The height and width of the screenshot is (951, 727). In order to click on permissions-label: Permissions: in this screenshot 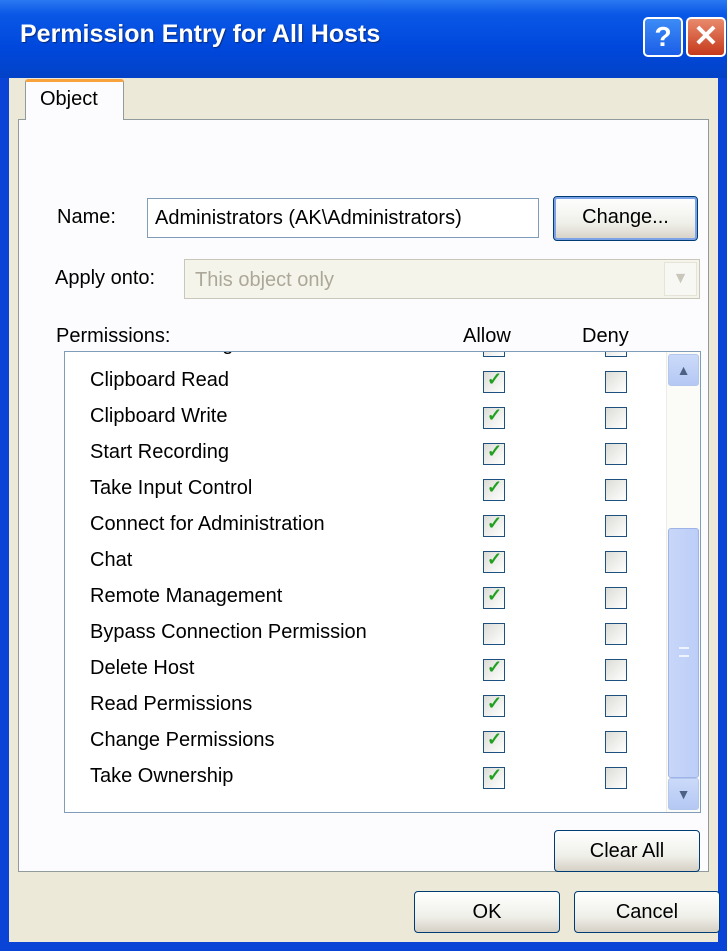, I will do `click(113, 336)`.